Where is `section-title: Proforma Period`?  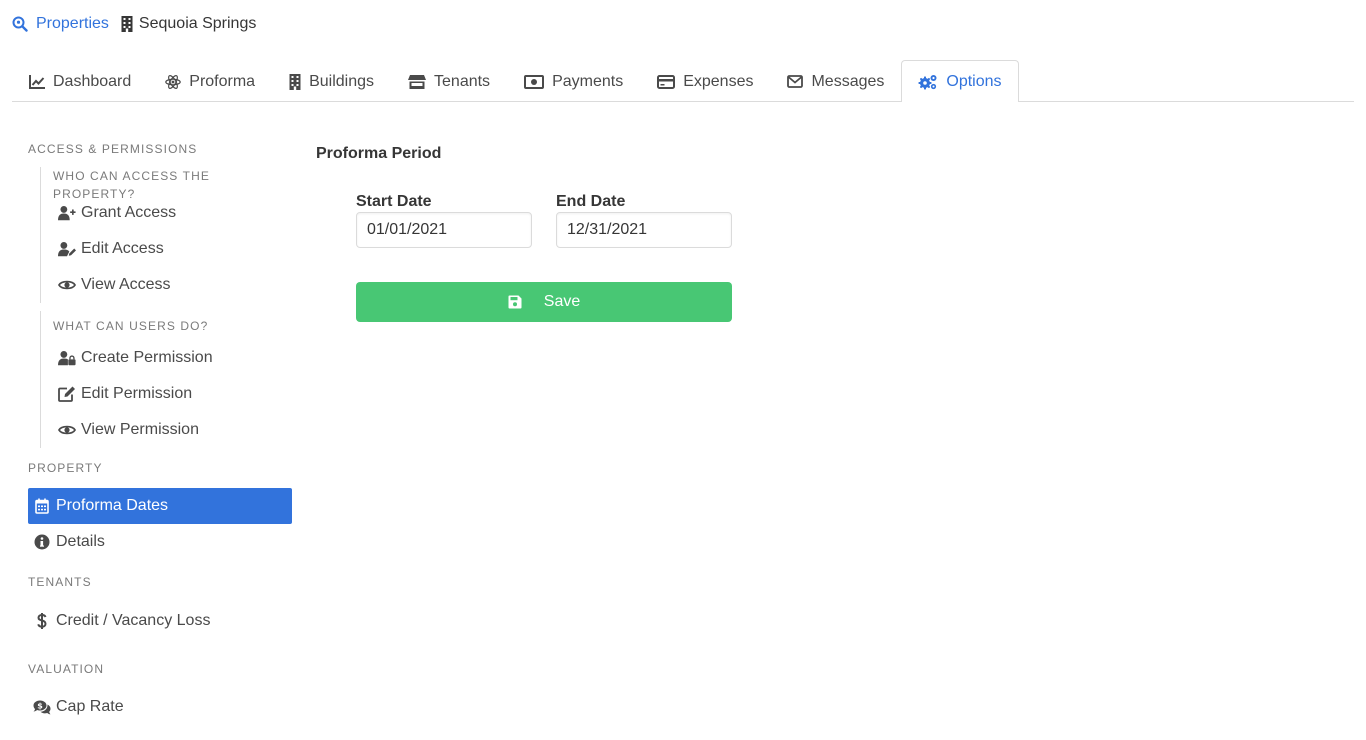
section-title: Proforma Period is located at coordinates (379, 153).